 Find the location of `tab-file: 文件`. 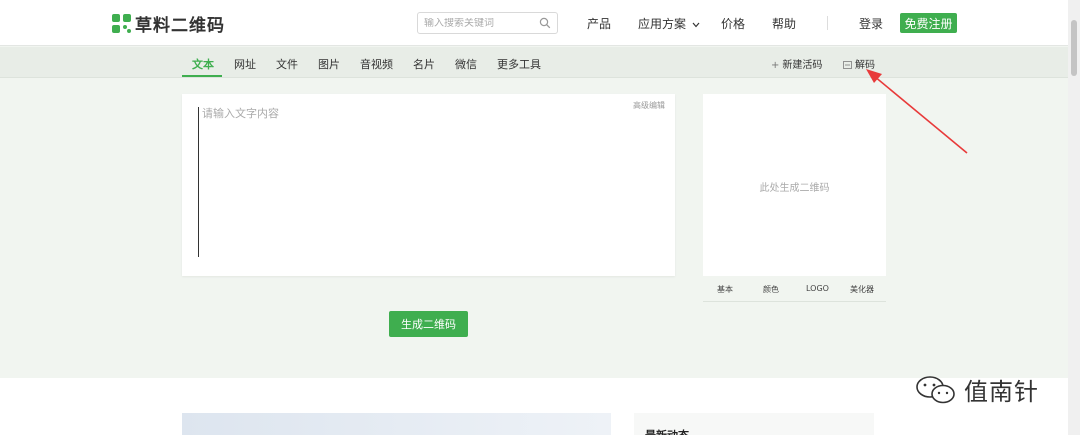

tab-file: 文件 is located at coordinates (287, 64).